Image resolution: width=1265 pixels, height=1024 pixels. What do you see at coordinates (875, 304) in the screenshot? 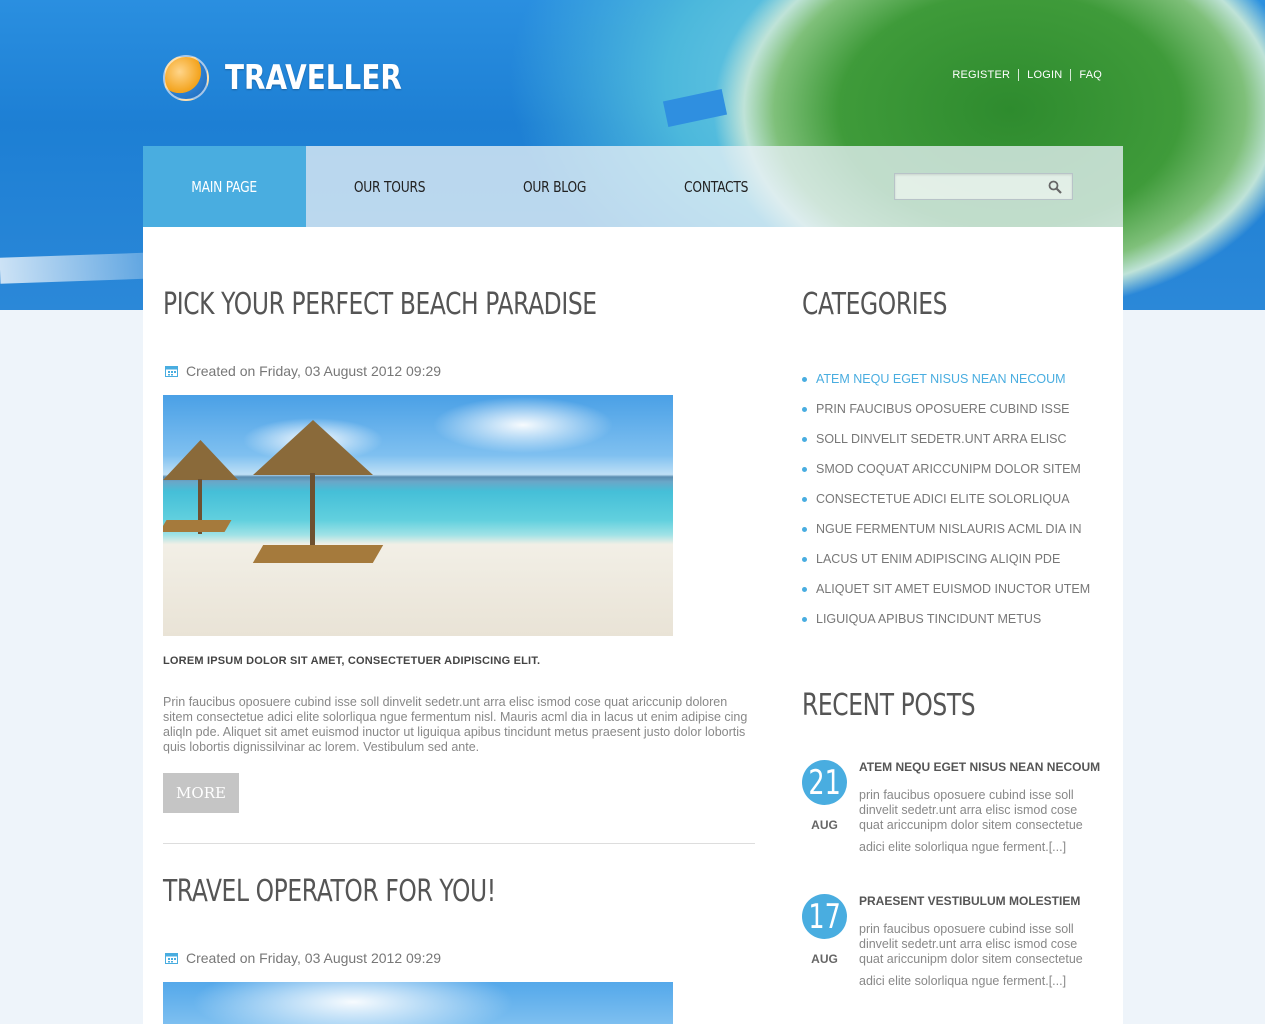
I see `categories-heading: CATEGORIES` at bounding box center [875, 304].